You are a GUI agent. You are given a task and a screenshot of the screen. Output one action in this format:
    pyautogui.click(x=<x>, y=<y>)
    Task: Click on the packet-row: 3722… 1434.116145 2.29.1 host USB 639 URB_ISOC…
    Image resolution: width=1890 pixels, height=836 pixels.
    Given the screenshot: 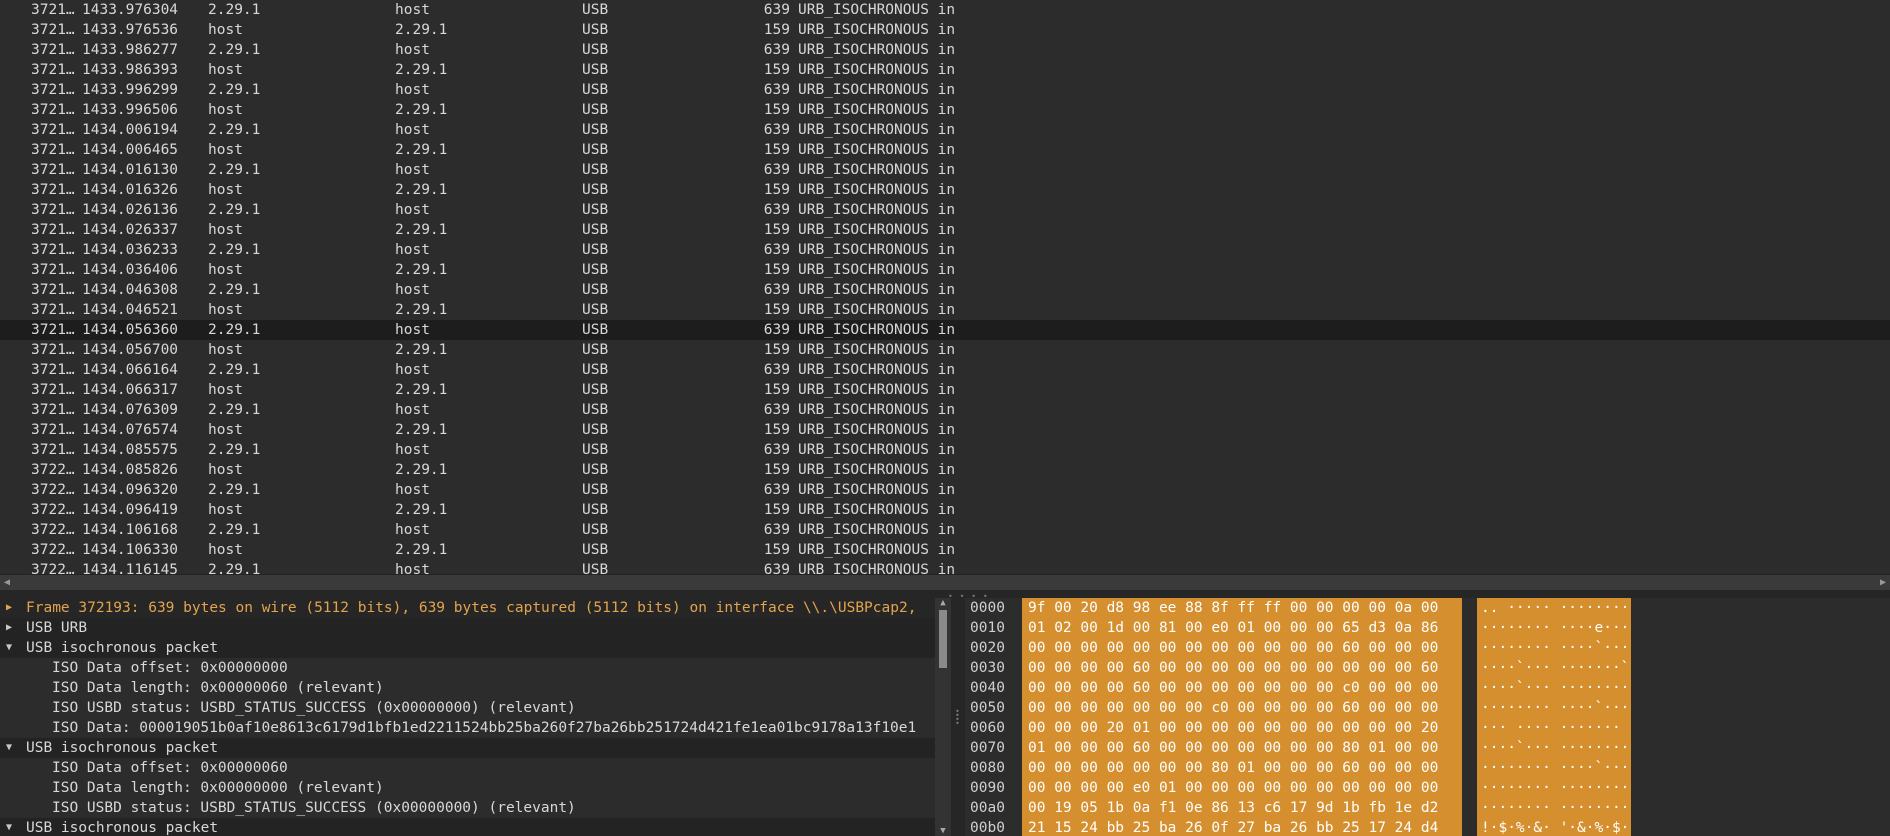 What is the action you would take?
    pyautogui.click(x=945, y=567)
    